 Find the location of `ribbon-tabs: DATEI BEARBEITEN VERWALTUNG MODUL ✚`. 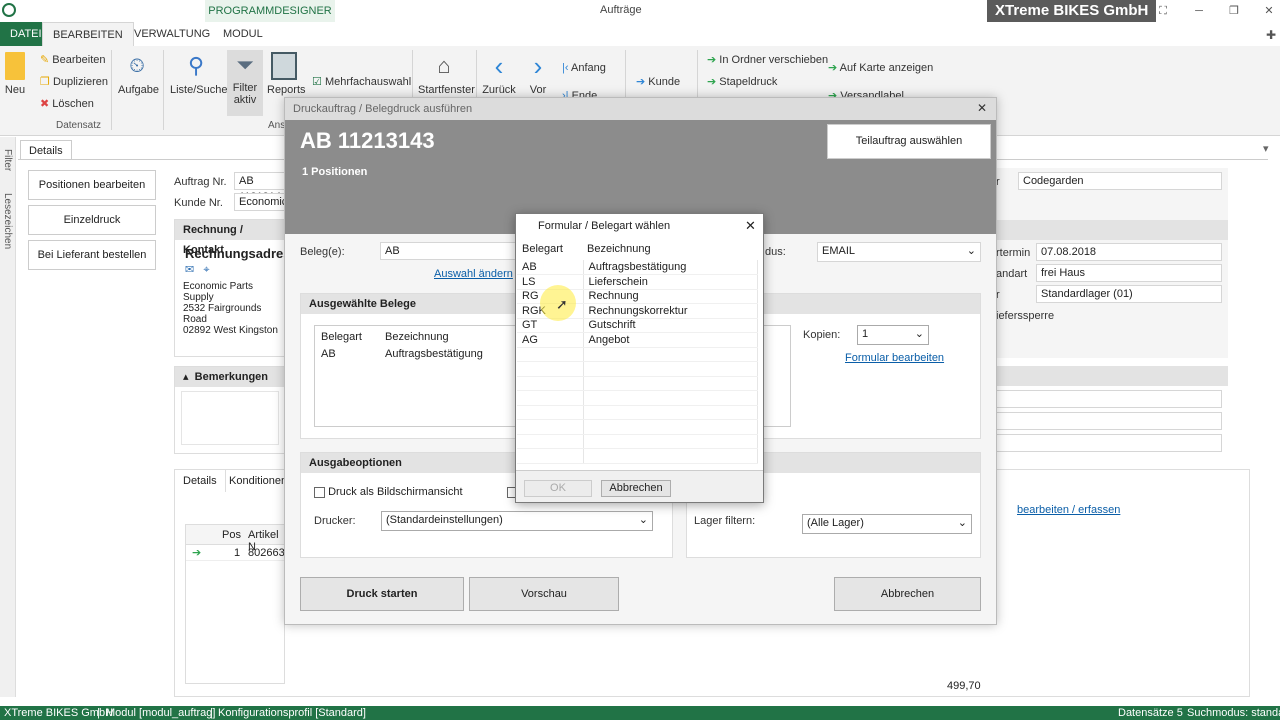

ribbon-tabs: DATEI BEARBEITEN VERWALTUNG MODUL ✚ is located at coordinates (640, 34).